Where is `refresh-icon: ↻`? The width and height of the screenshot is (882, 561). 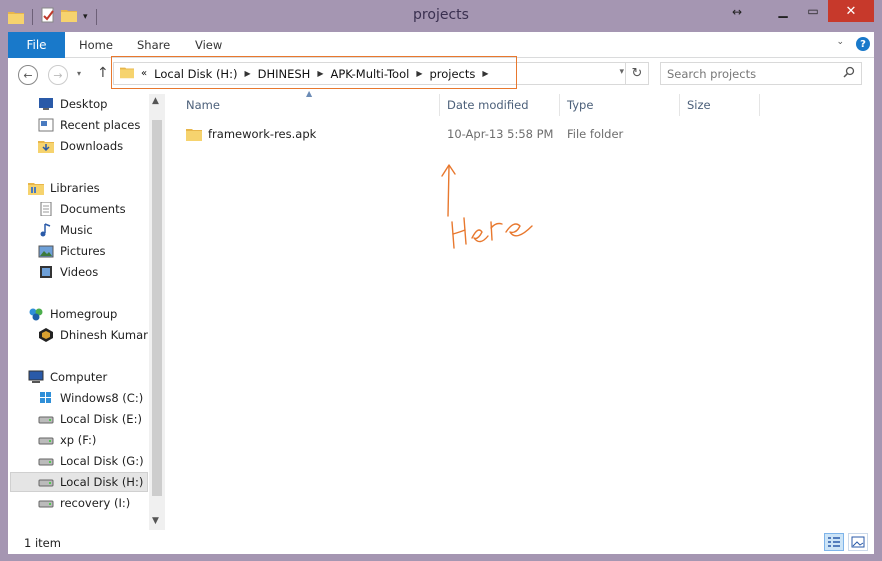
refresh-icon: ↻ is located at coordinates (637, 73).